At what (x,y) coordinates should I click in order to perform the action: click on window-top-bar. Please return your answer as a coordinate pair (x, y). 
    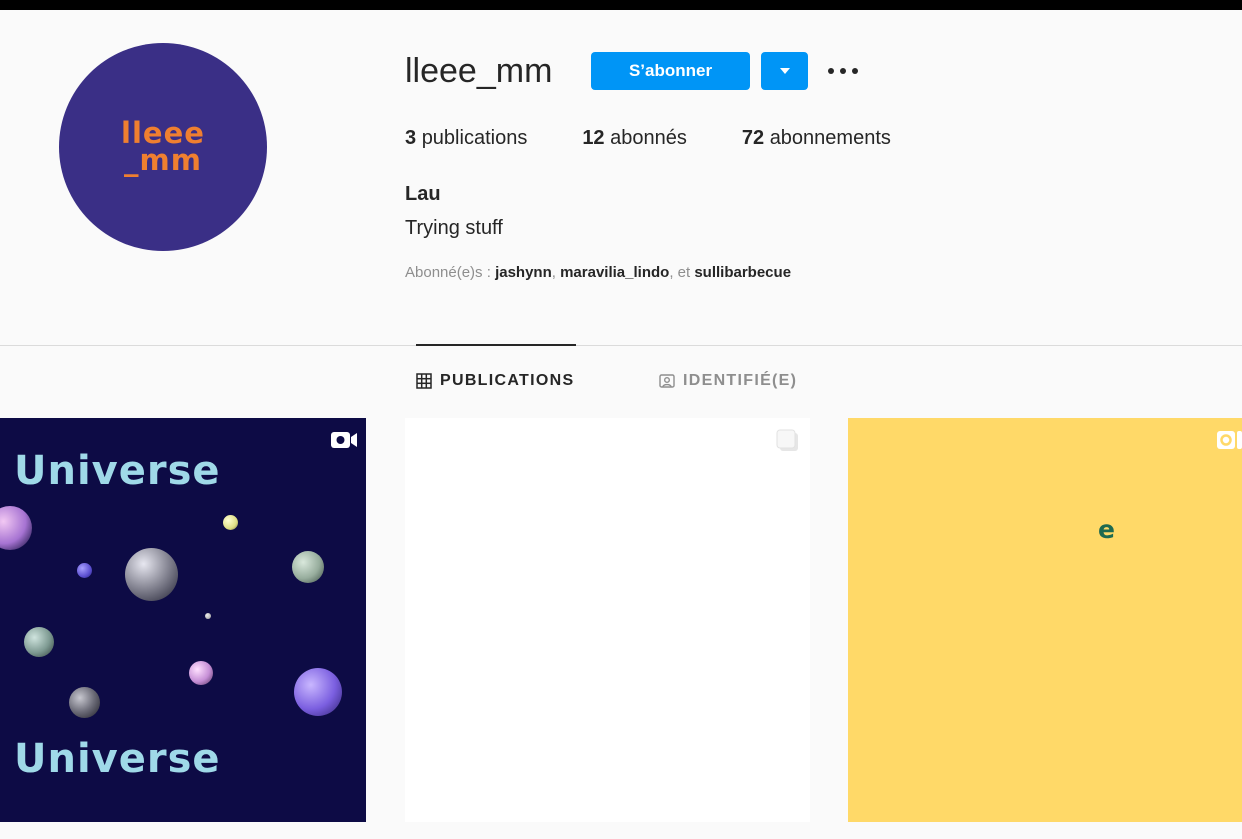
    Looking at the image, I should click on (621, 5).